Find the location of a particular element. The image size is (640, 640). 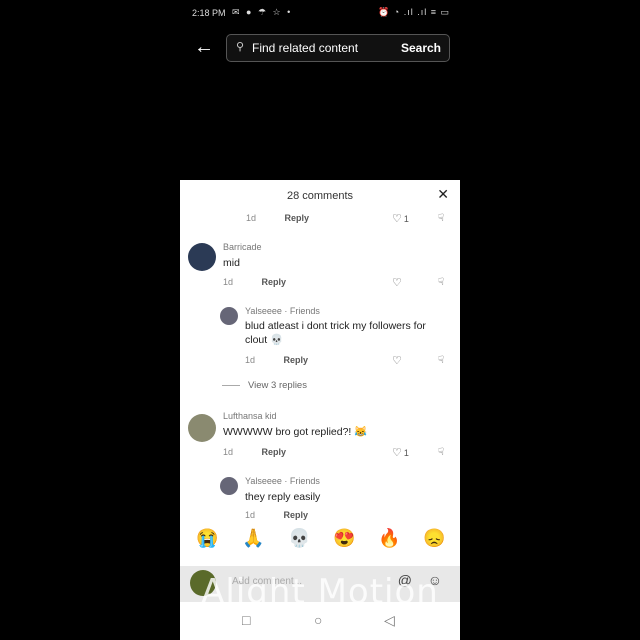

emoji-skull: 💀 is located at coordinates (299, 538).